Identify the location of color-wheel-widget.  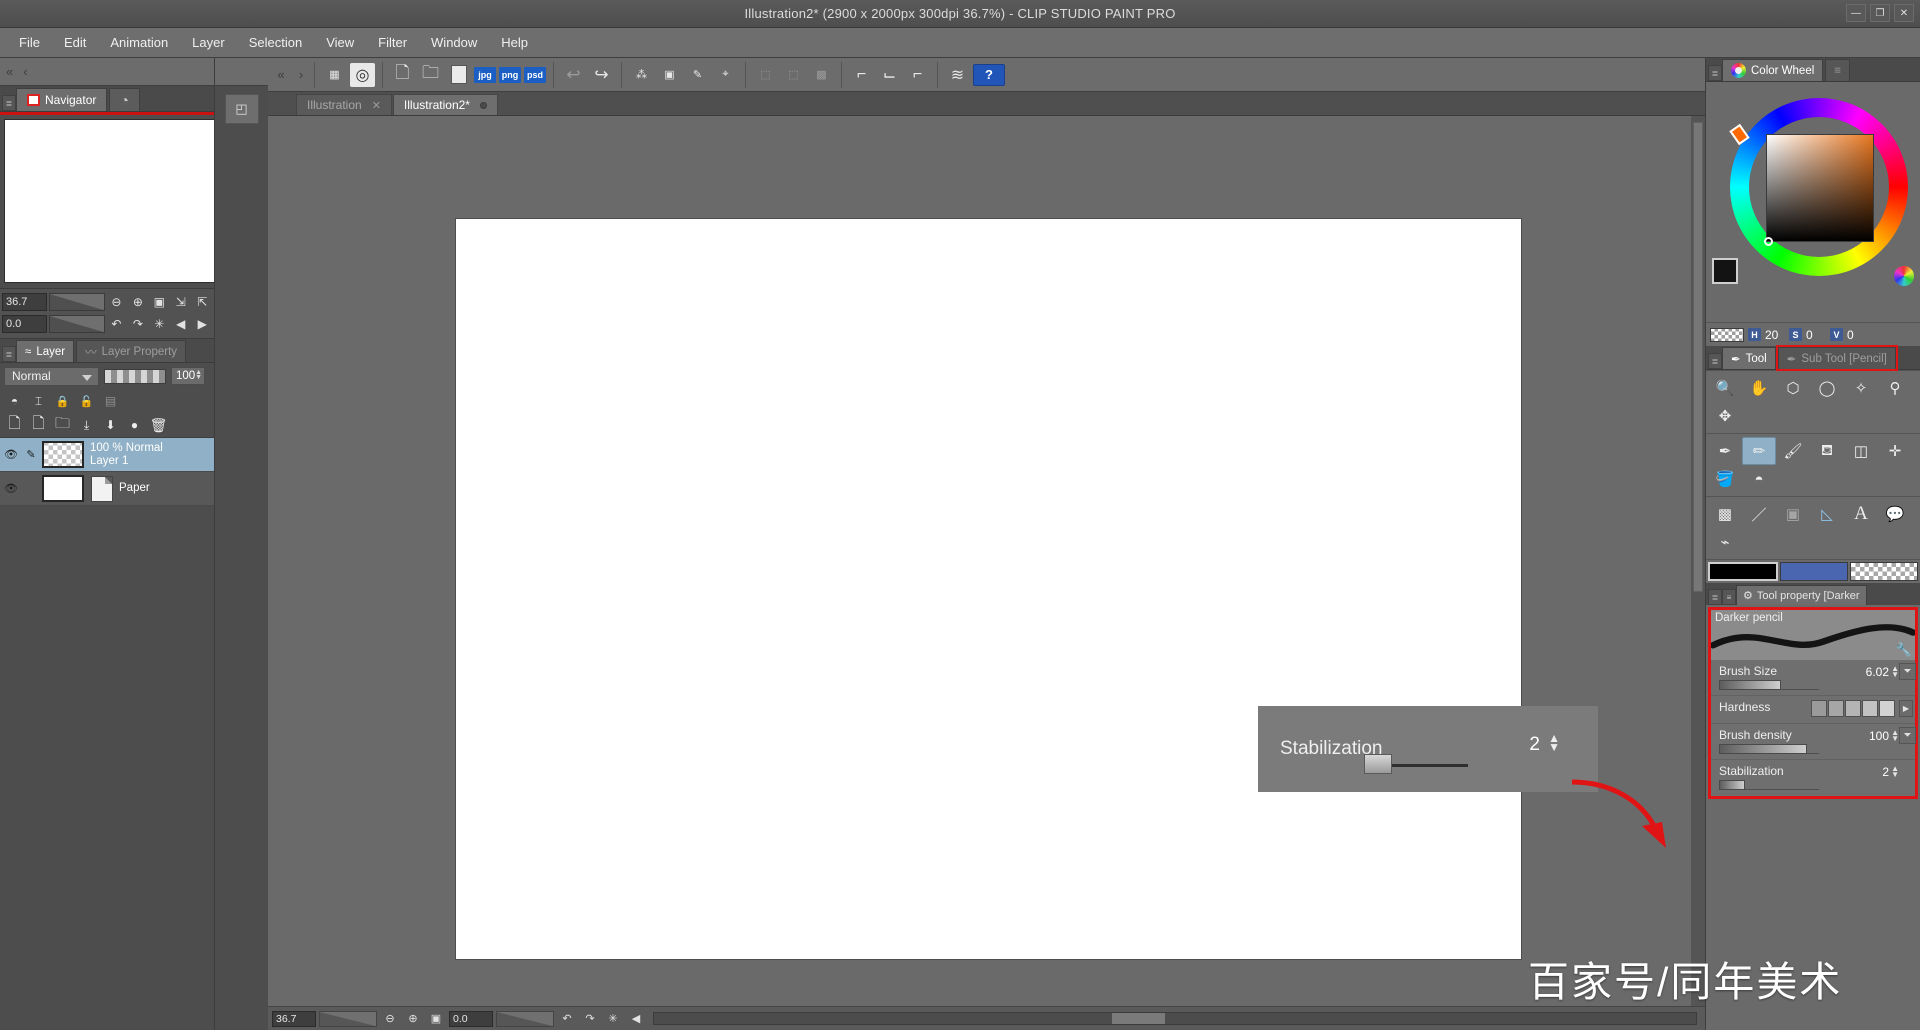
(1813, 202).